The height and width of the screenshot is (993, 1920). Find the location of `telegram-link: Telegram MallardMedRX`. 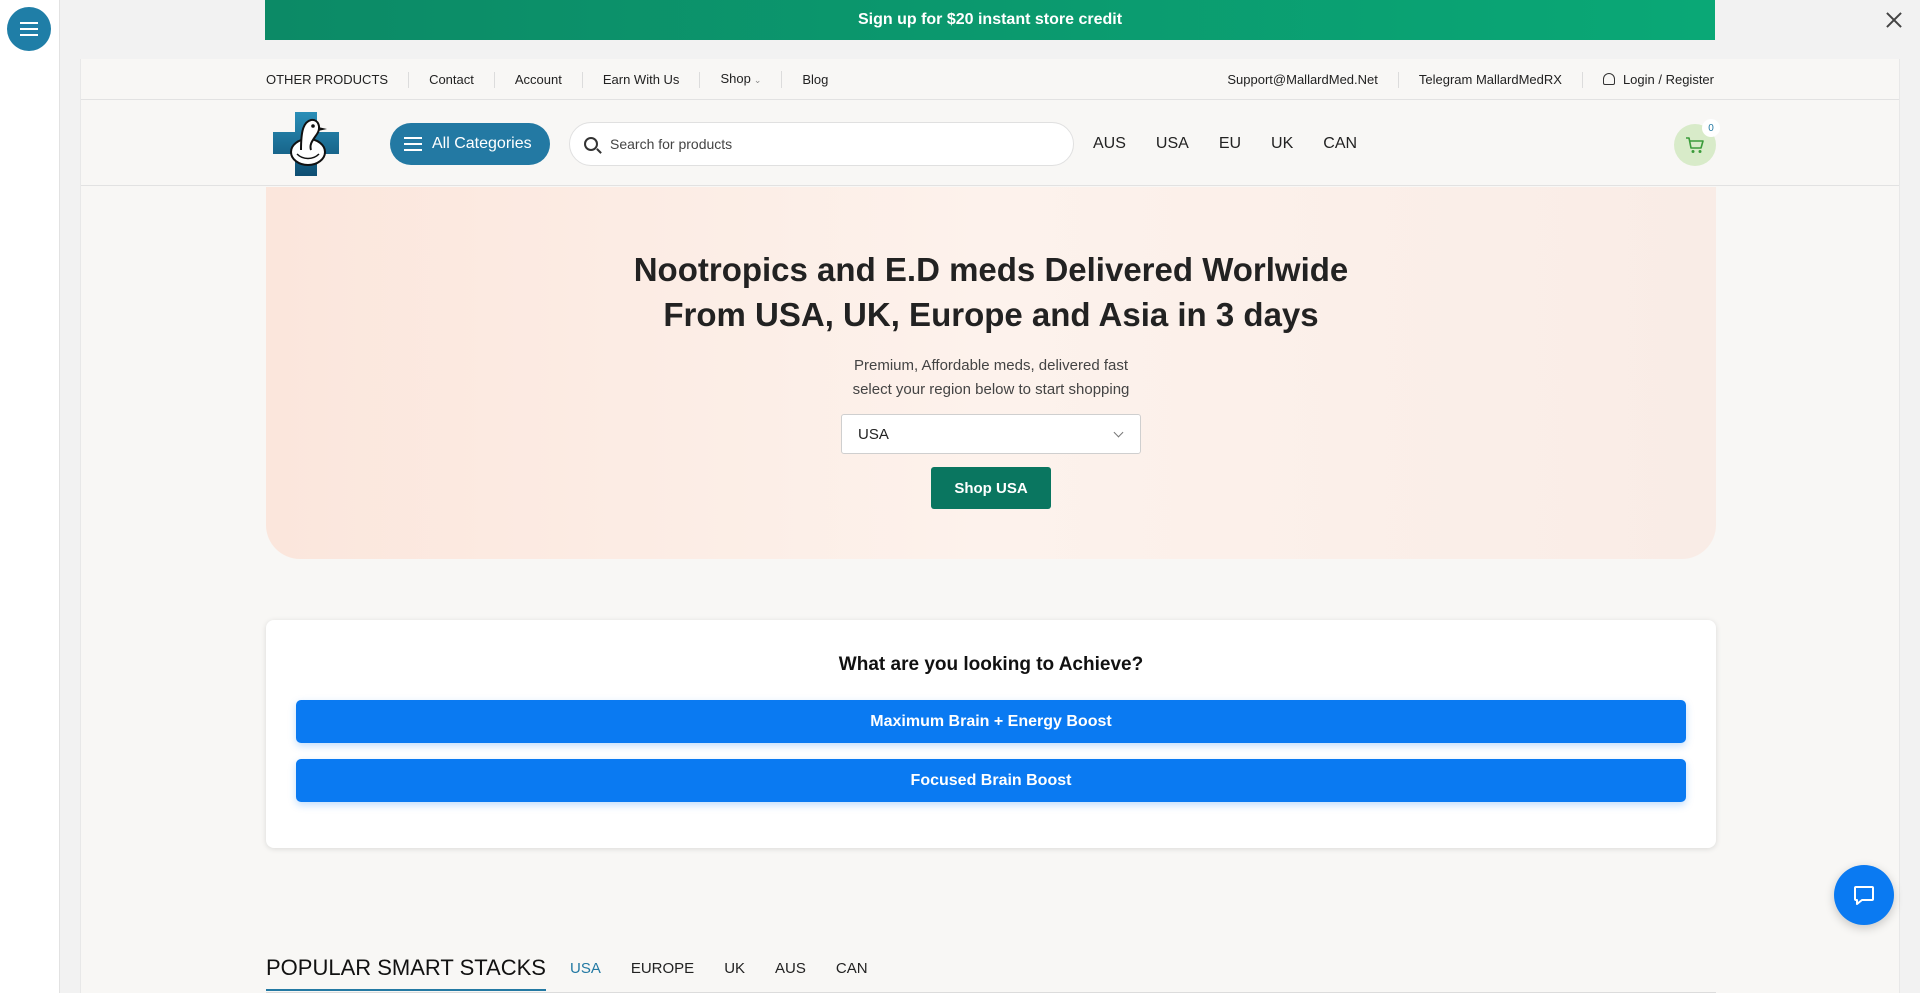

telegram-link: Telegram MallardMedRX is located at coordinates (1491, 79).